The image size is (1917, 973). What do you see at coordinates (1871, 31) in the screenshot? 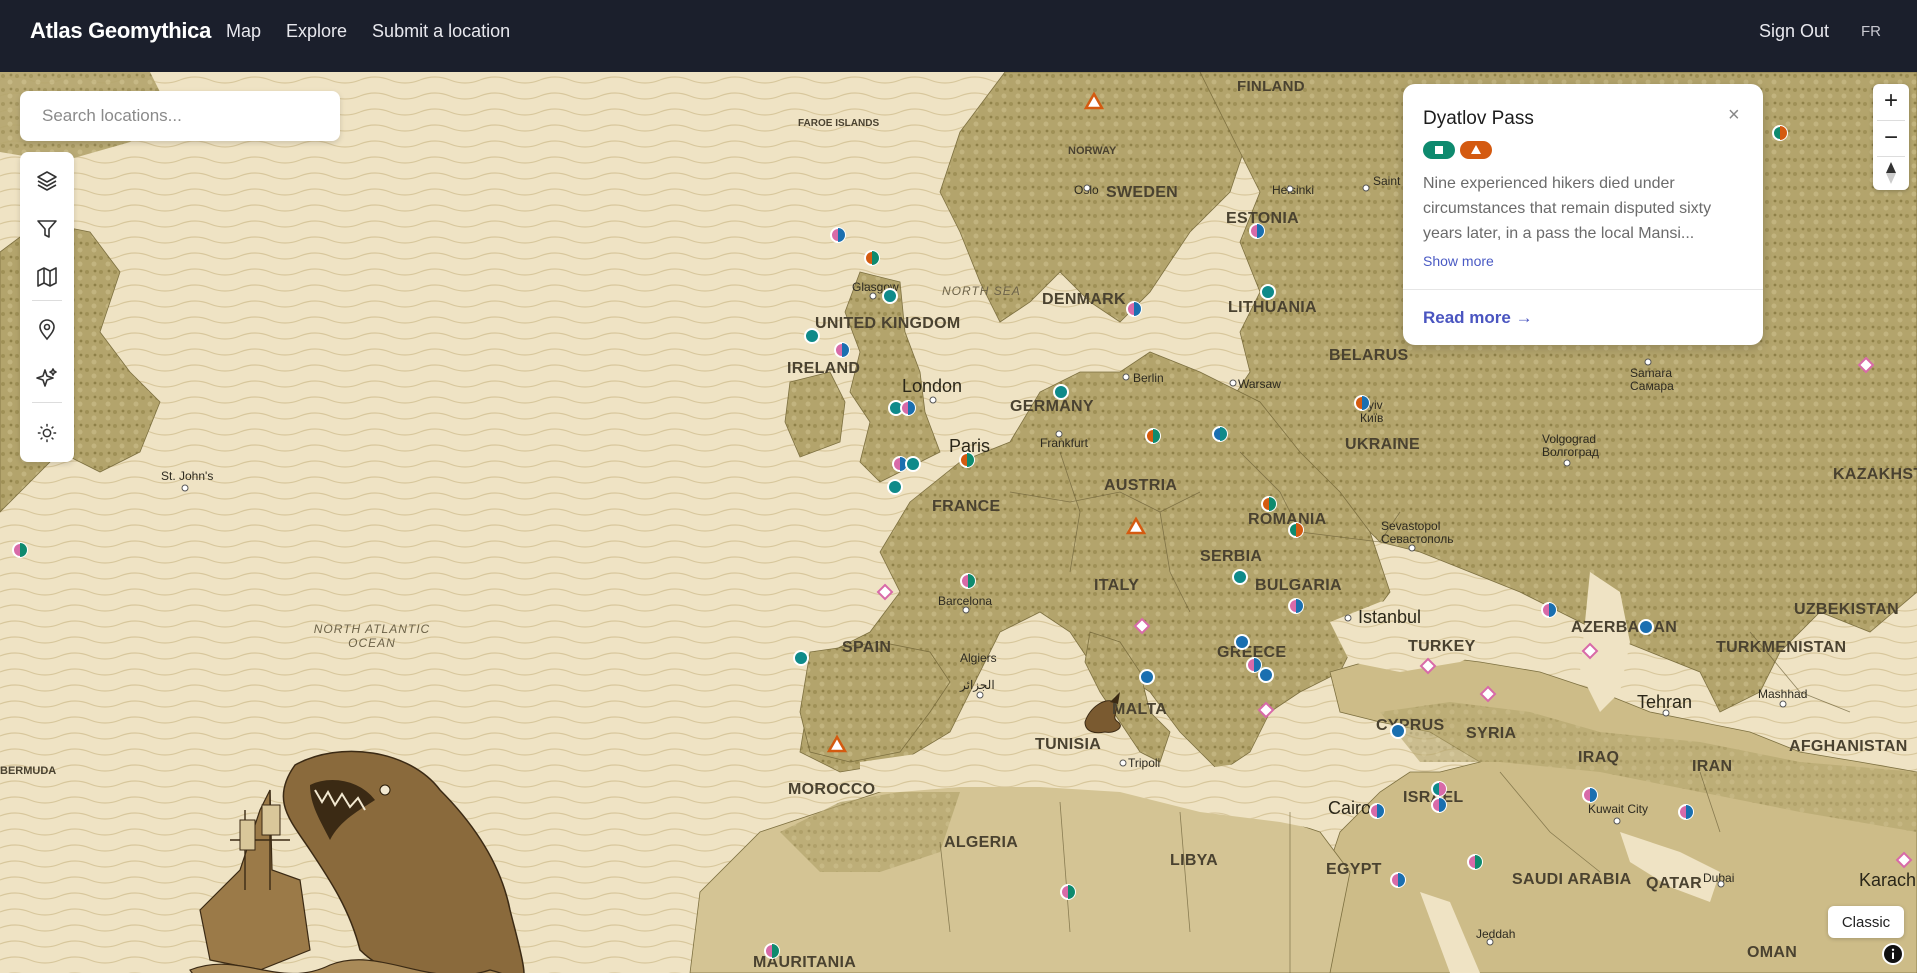
I see `language-toggle: FR` at bounding box center [1871, 31].